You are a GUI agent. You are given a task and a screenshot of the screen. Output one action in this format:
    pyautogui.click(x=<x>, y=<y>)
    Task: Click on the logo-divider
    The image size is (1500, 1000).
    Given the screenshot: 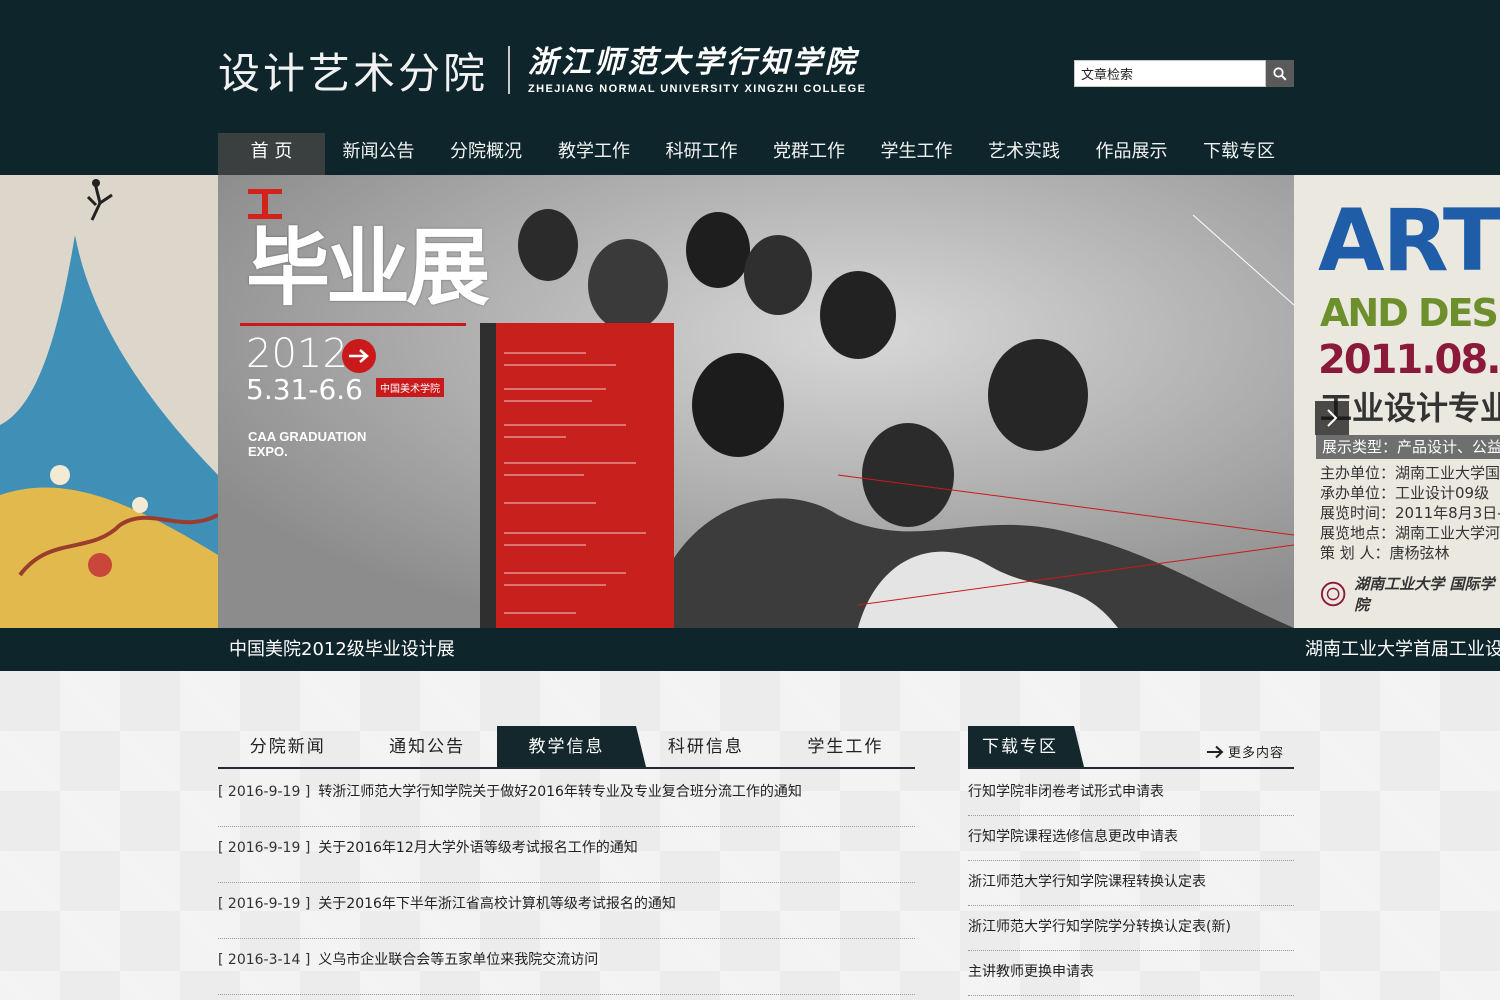 What is the action you would take?
    pyautogui.click(x=509, y=70)
    